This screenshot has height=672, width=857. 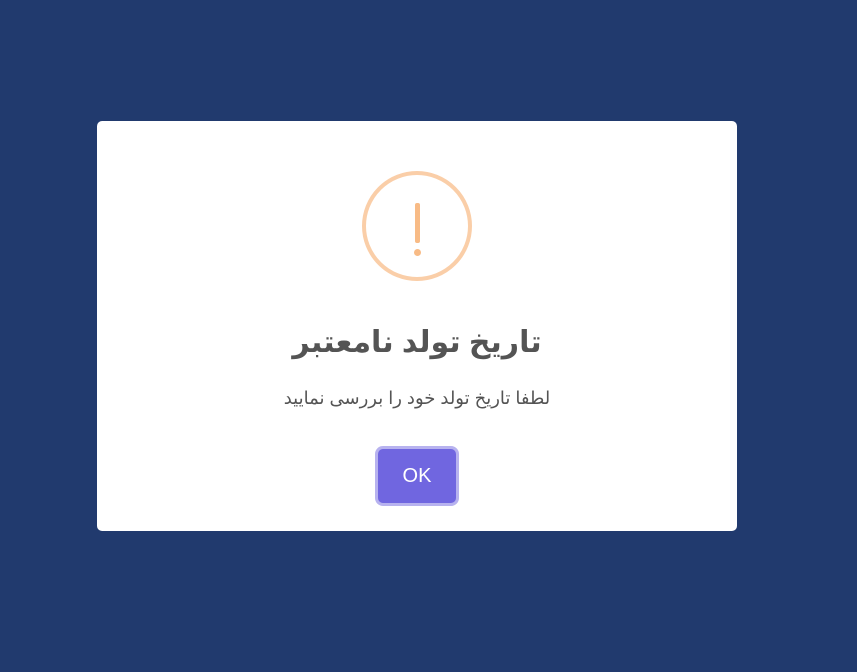 What do you see at coordinates (417, 223) in the screenshot?
I see `exclamation-bar` at bounding box center [417, 223].